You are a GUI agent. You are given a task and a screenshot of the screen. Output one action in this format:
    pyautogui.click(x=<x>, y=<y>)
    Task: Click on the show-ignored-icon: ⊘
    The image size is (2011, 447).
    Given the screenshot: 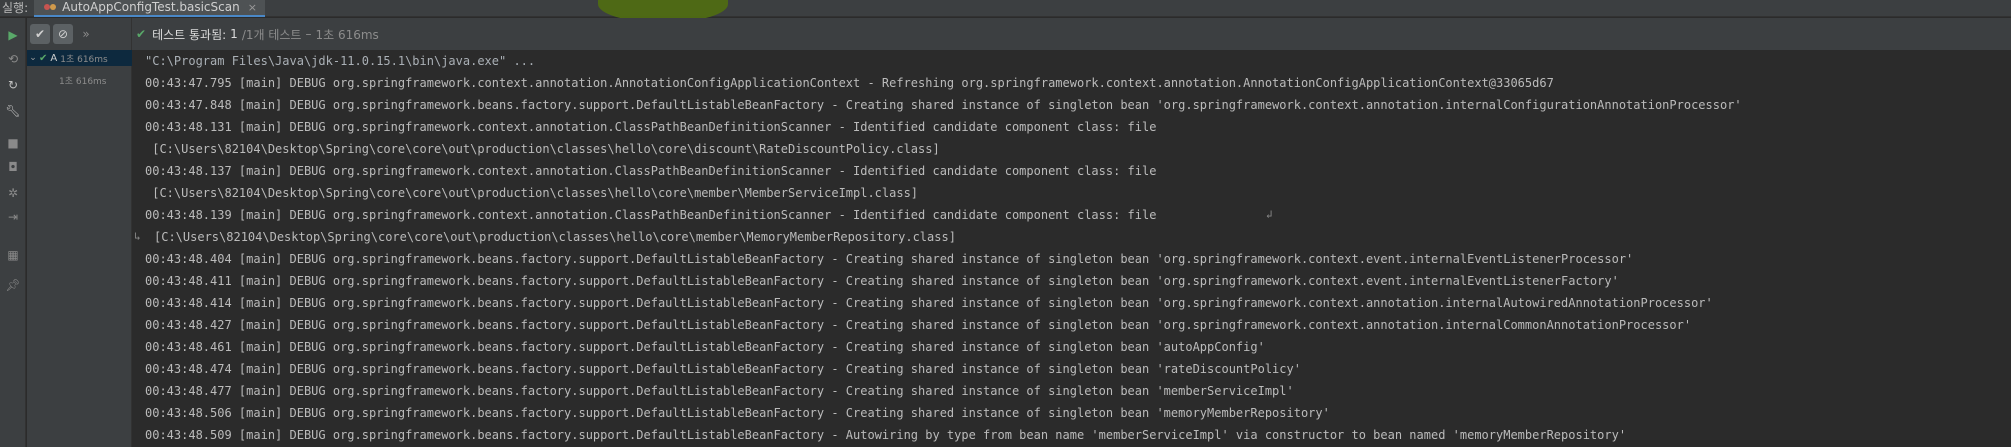 What is the action you would take?
    pyautogui.click(x=63, y=34)
    